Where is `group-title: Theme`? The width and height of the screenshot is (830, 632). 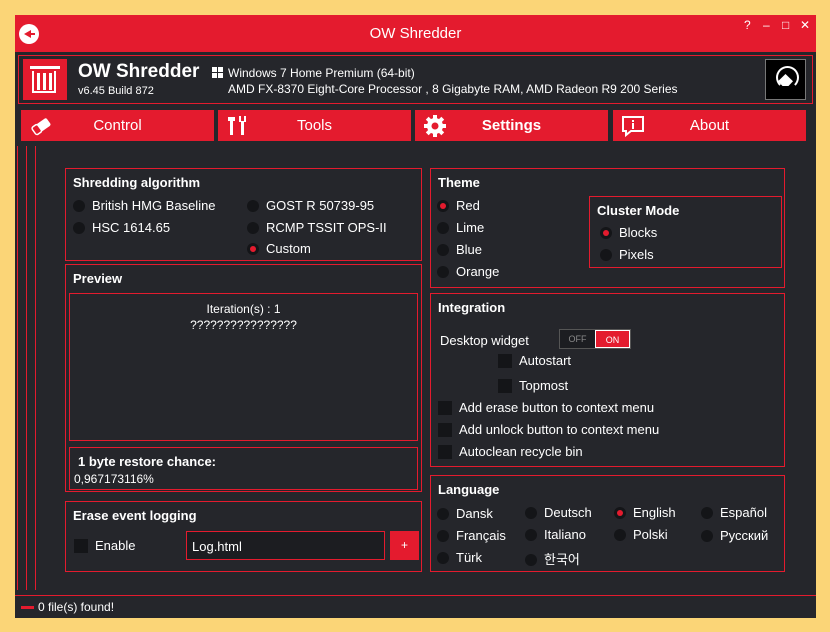
group-title: Theme is located at coordinates (459, 182).